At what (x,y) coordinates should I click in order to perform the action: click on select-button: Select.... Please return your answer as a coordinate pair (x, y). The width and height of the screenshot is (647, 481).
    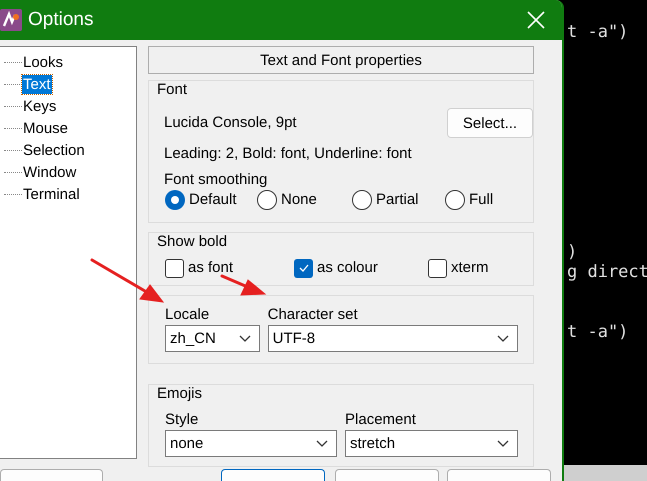
    Looking at the image, I should click on (490, 123).